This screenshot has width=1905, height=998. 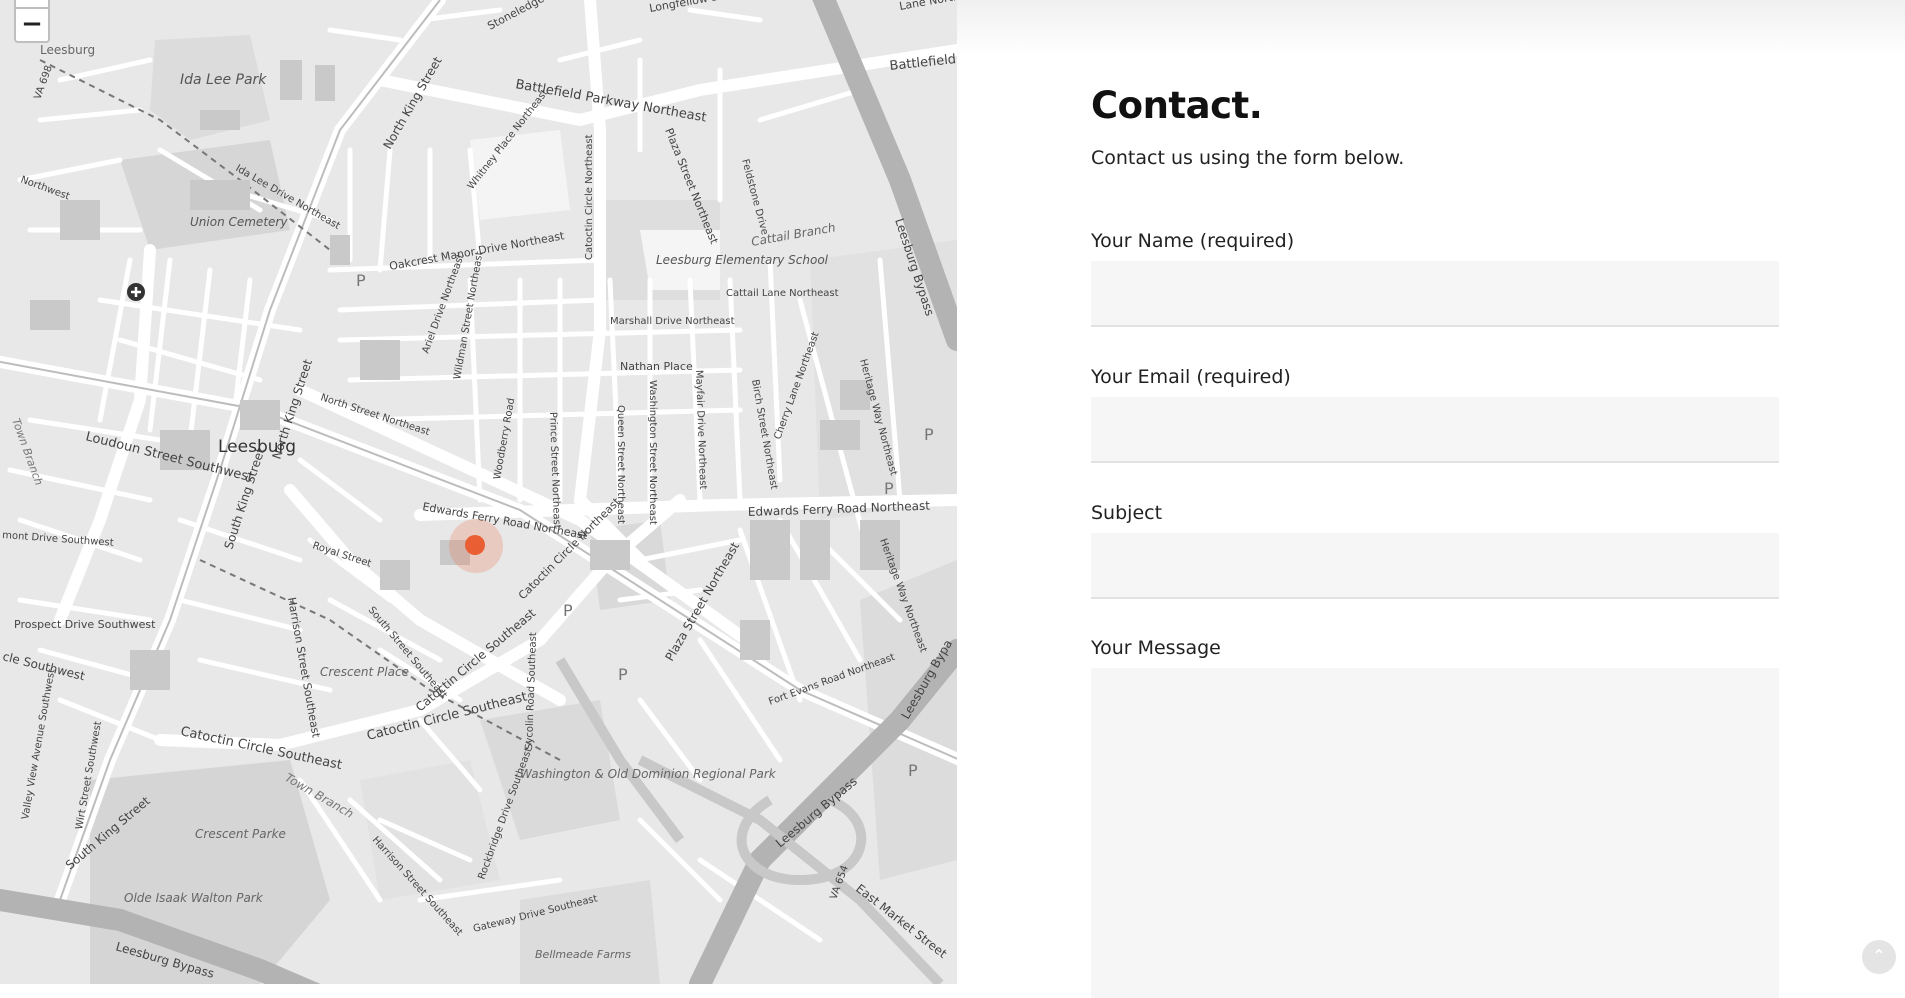 What do you see at coordinates (648, 774) in the screenshot?
I see `map-label: Washington & Old Dominion Regional Park` at bounding box center [648, 774].